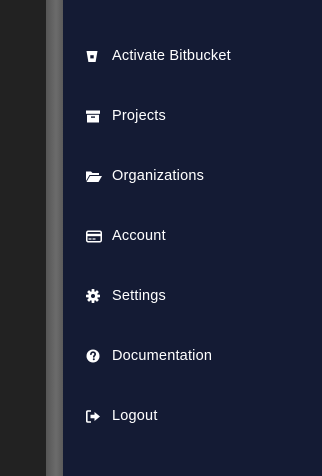  Describe the element at coordinates (158, 176) in the screenshot. I see `menu-item-label: Organizations` at that location.